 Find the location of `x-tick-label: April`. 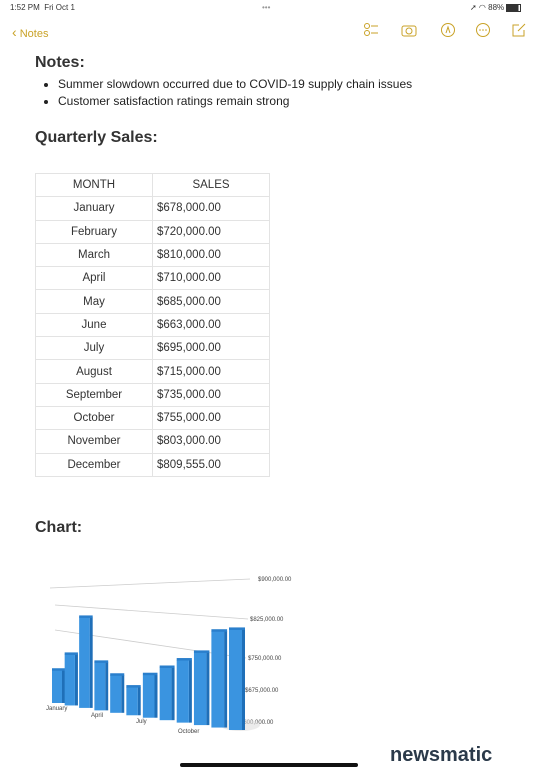

x-tick-label: April is located at coordinates (97, 716).